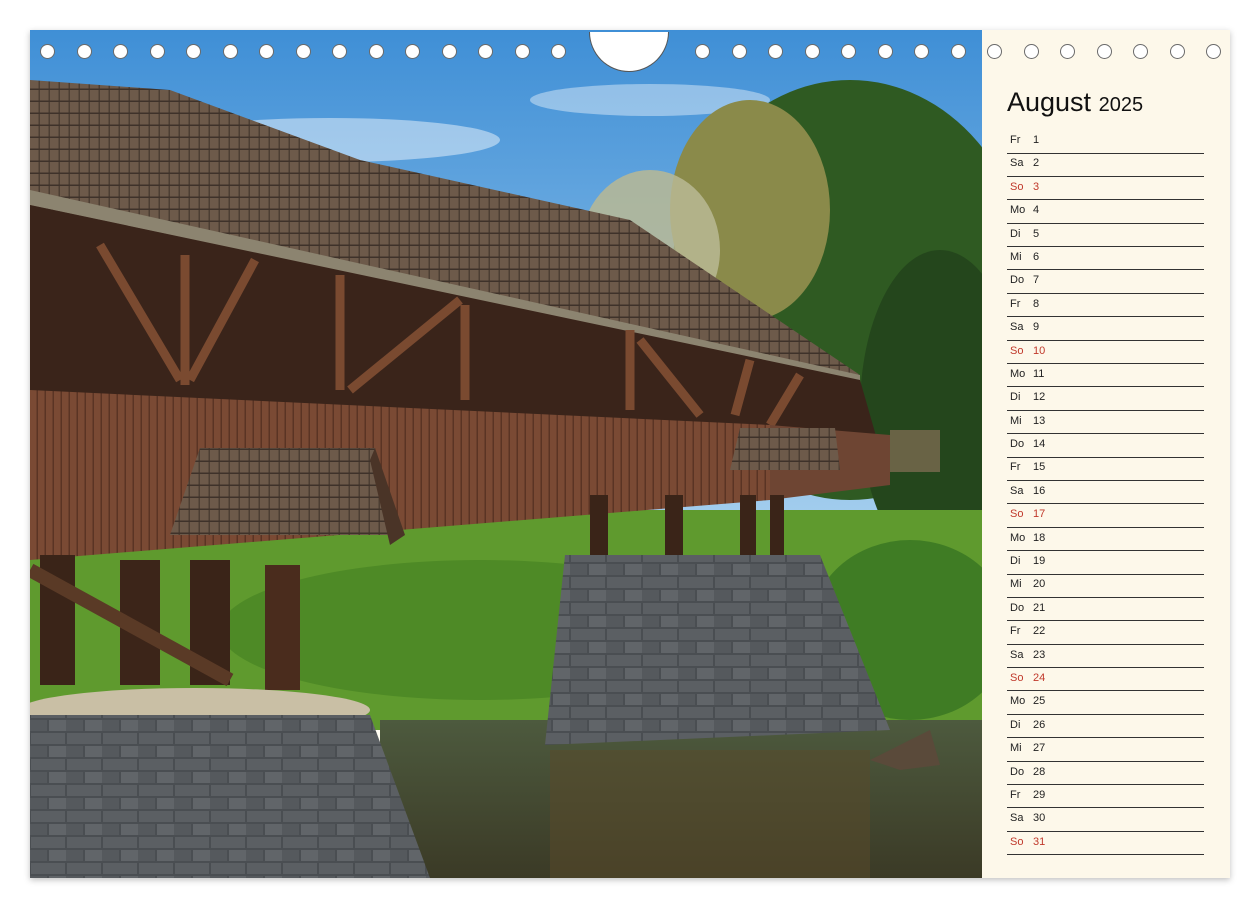 The height and width of the screenshot is (908, 1260). What do you see at coordinates (1039, 420) in the screenshot?
I see `day-number: 13` at bounding box center [1039, 420].